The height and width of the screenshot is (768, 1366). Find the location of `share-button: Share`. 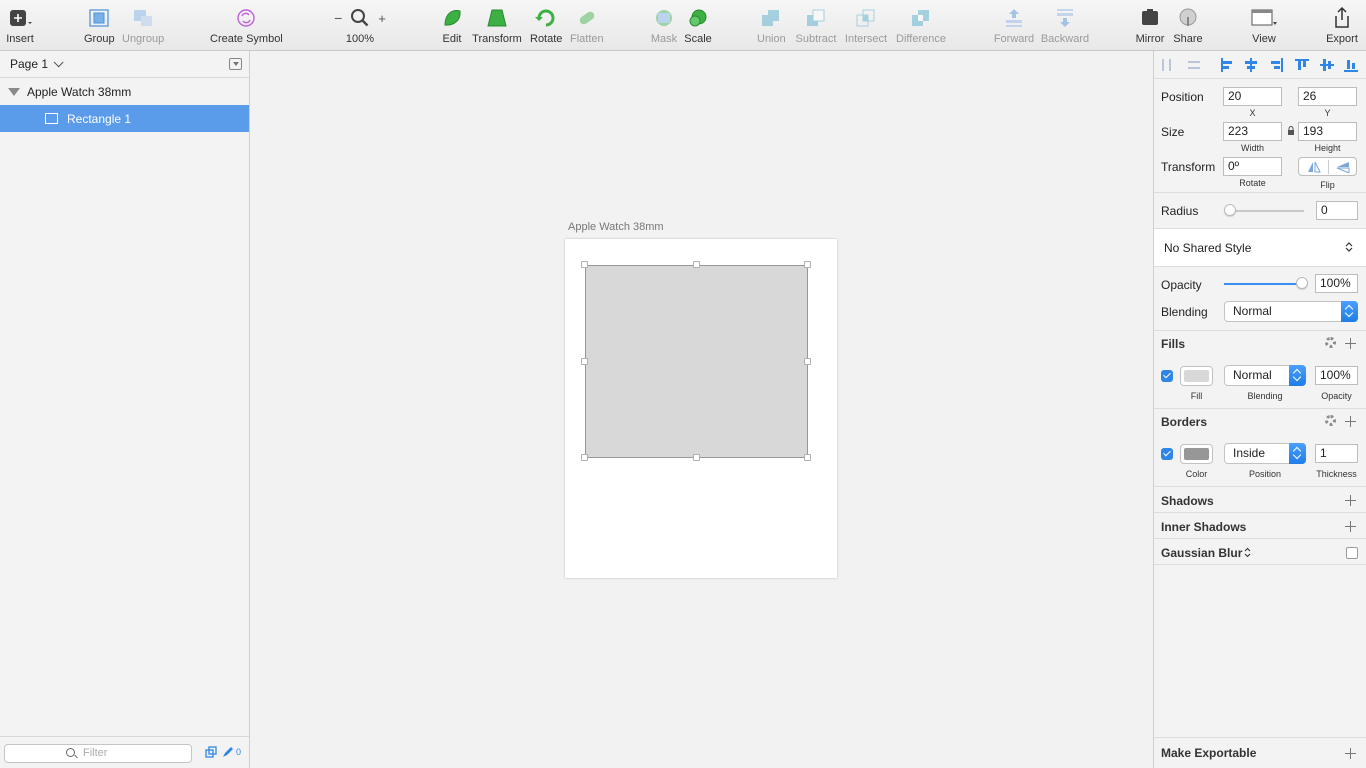

share-button: Share is located at coordinates (1188, 27).